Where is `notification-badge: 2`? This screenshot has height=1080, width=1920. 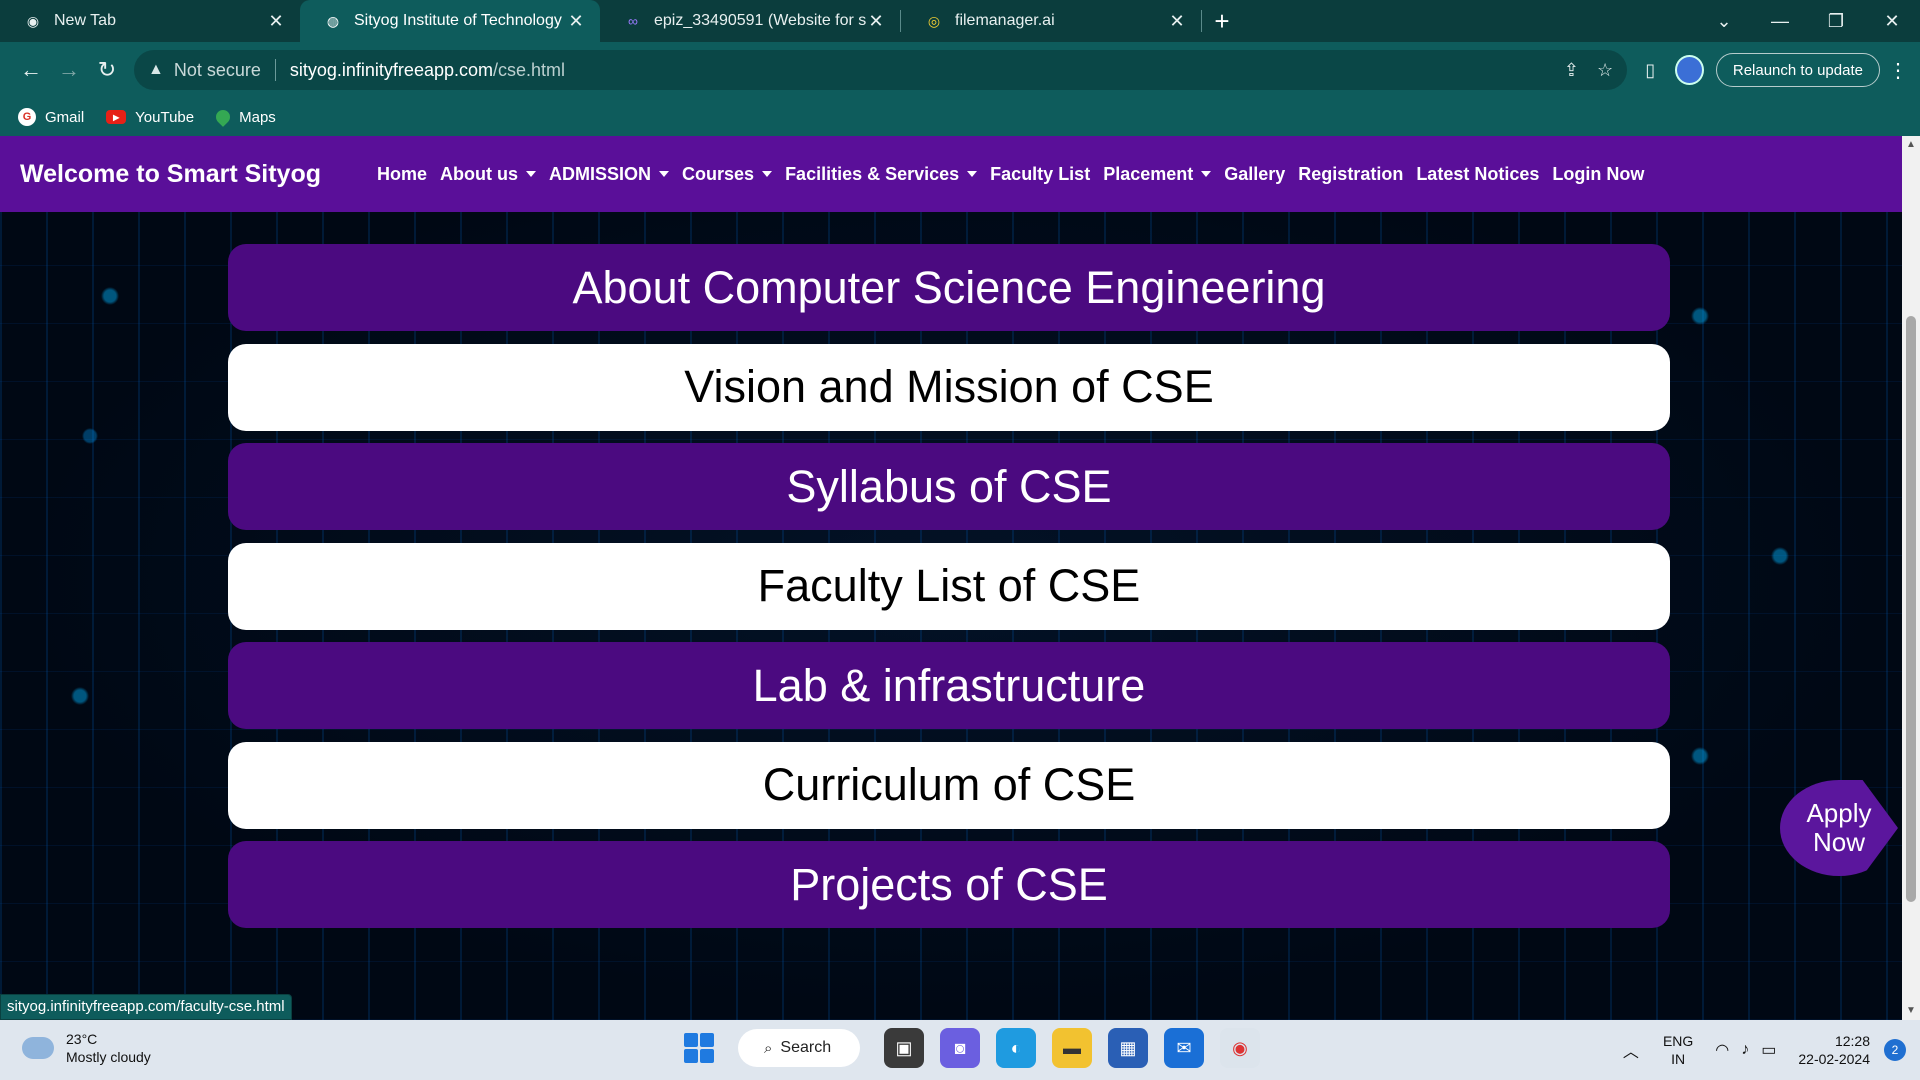
notification-badge: 2 is located at coordinates (1895, 1050).